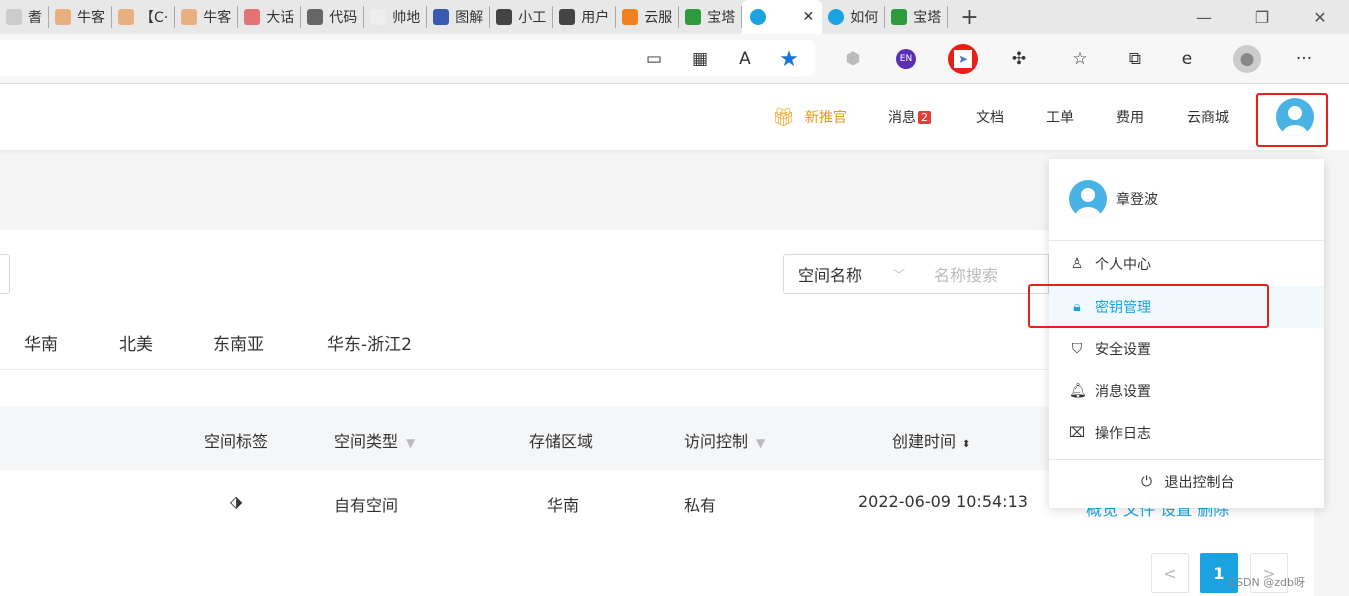 The width and height of the screenshot is (1349, 596). I want to click on search-field-select: 空间名称 ﹀, so click(851, 274).